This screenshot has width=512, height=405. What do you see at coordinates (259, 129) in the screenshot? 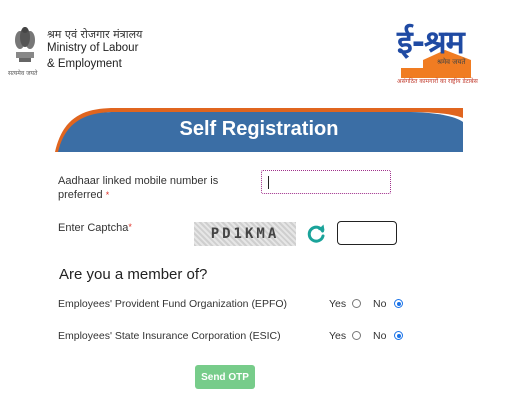
I see `page-title: Self Registration` at bounding box center [259, 129].